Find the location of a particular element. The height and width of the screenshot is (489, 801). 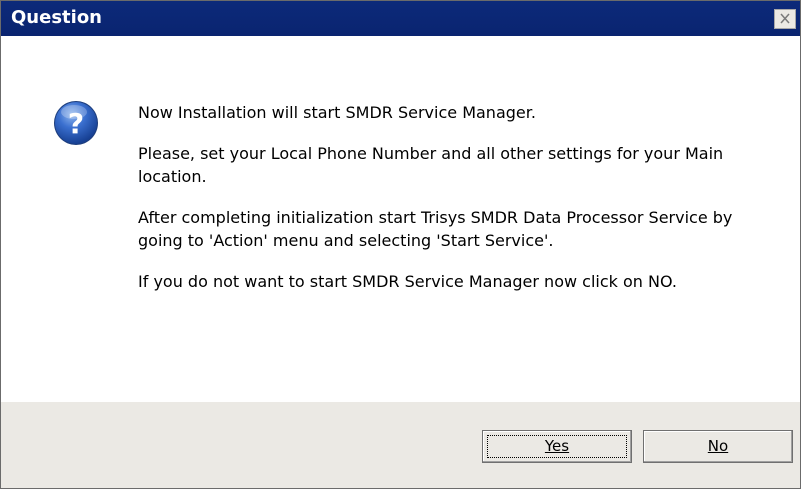

close-button is located at coordinates (785, 19).